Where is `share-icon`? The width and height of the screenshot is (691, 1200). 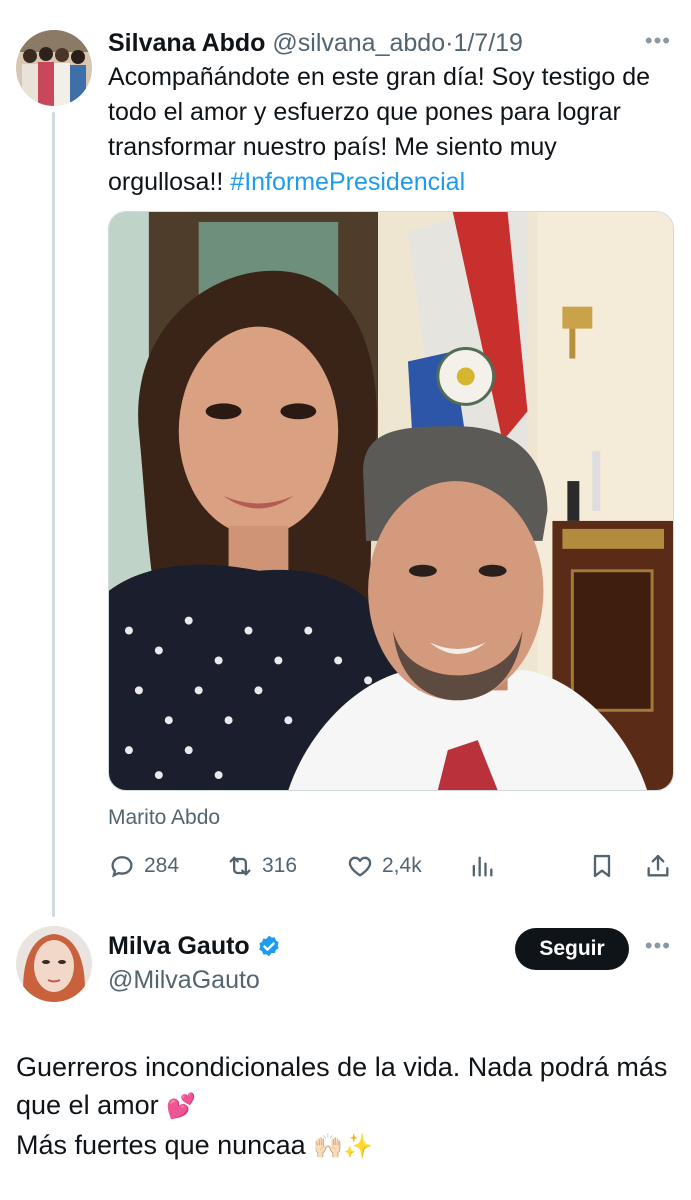 share-icon is located at coordinates (658, 865).